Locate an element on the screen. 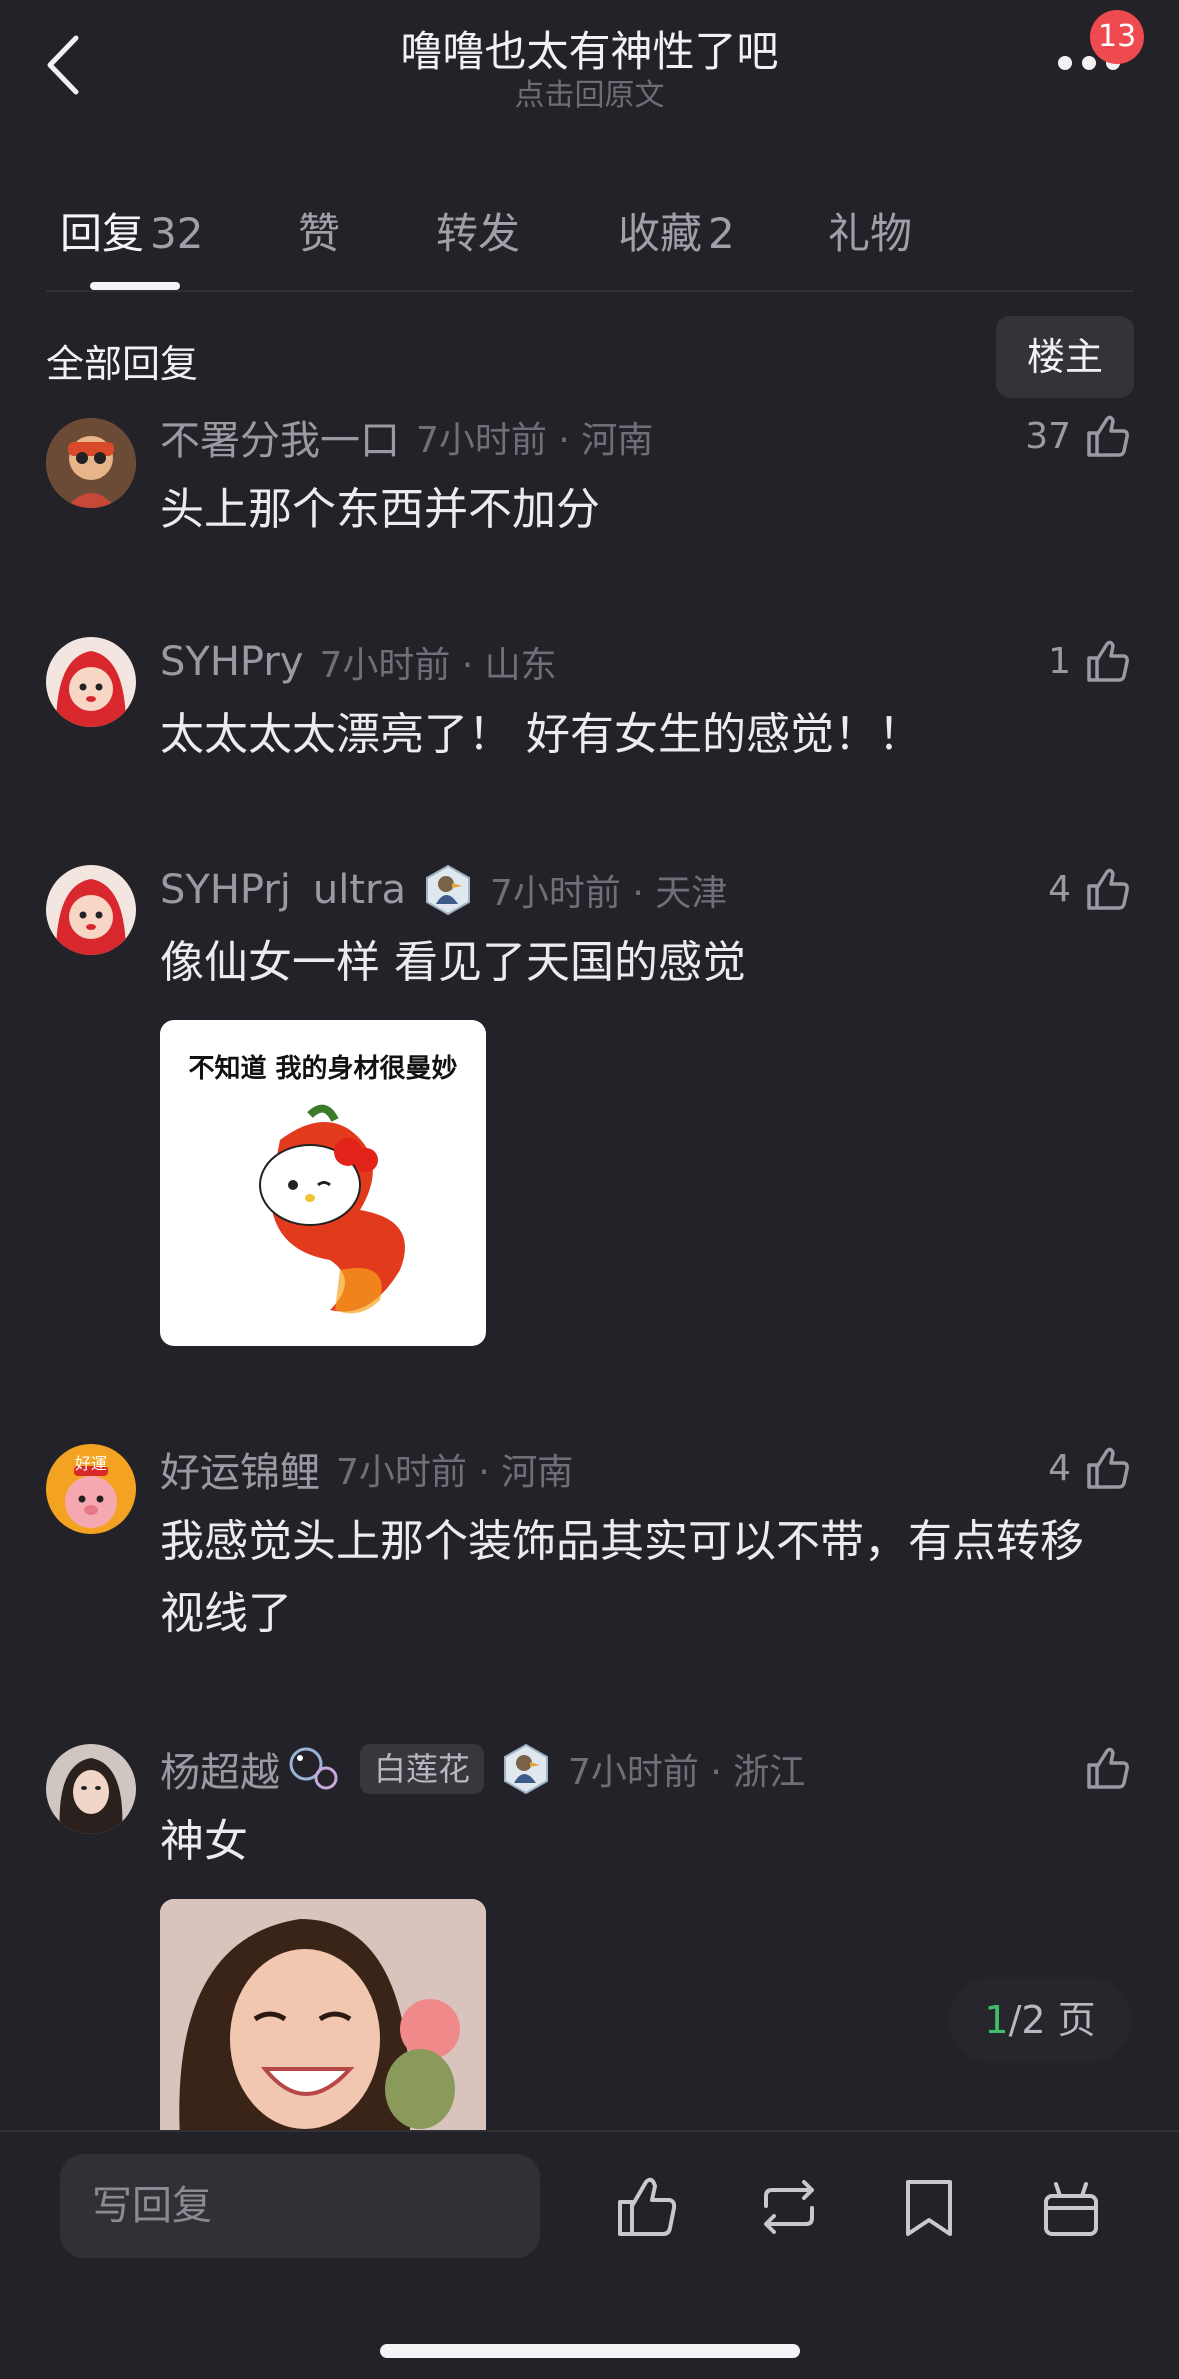 This screenshot has width=1179, height=2379. comment-sticker-image: 不知道 我的身材很曼妙 is located at coordinates (323, 1183).